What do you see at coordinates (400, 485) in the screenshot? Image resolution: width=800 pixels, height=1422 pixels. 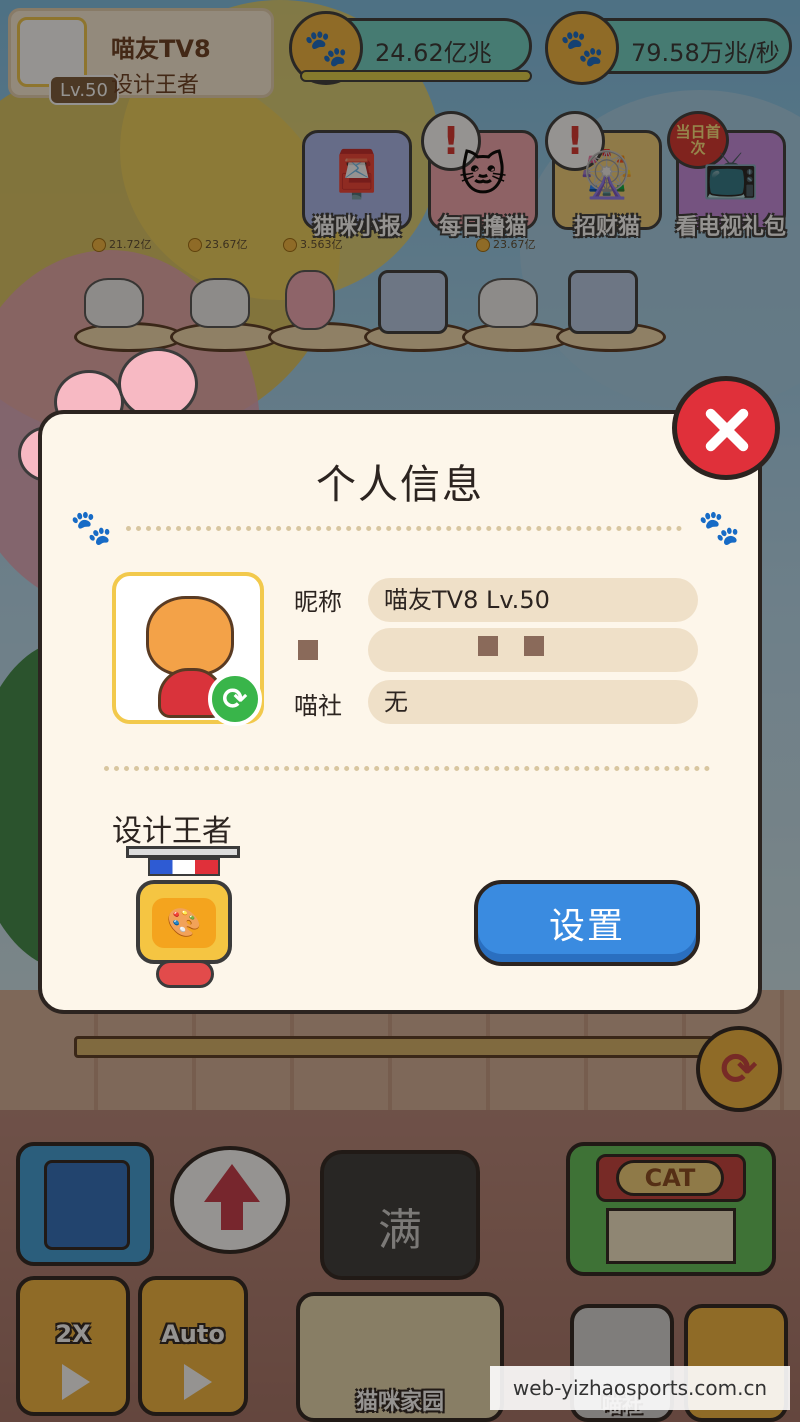 I see `dialog-title: 个人信息` at bounding box center [400, 485].